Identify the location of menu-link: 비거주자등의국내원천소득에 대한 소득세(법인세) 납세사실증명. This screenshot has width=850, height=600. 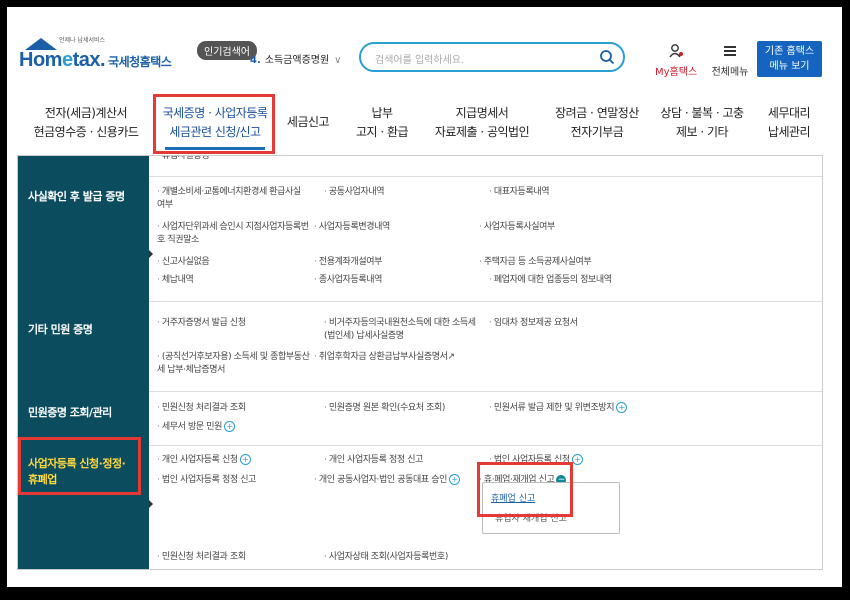
(401, 330).